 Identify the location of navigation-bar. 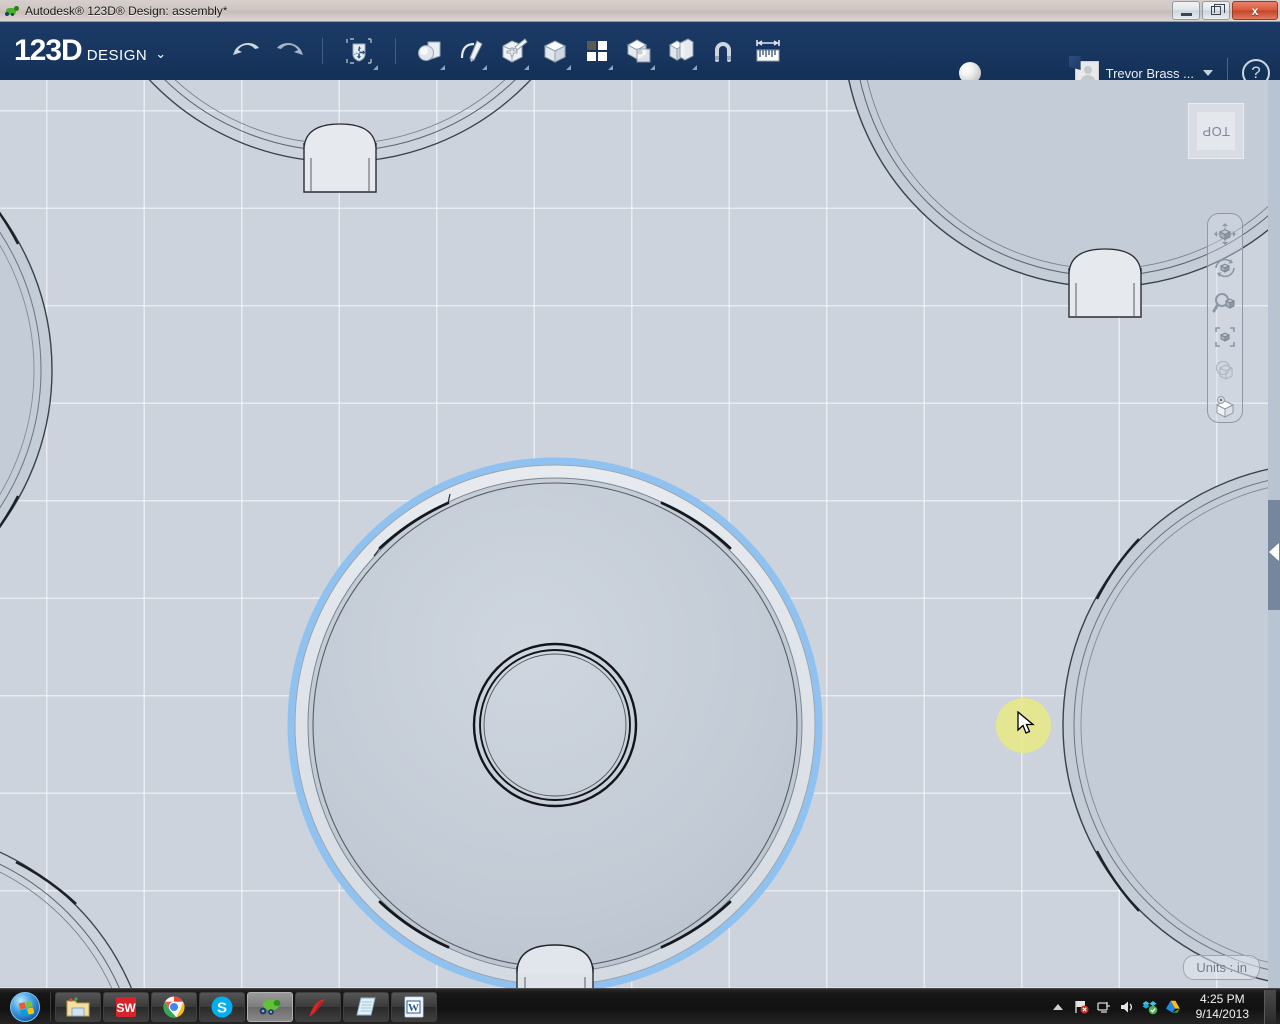
(1225, 318).